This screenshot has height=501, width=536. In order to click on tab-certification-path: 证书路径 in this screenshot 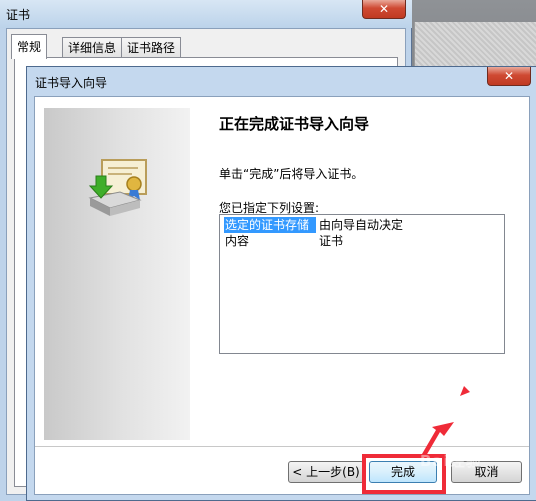, I will do `click(151, 47)`.